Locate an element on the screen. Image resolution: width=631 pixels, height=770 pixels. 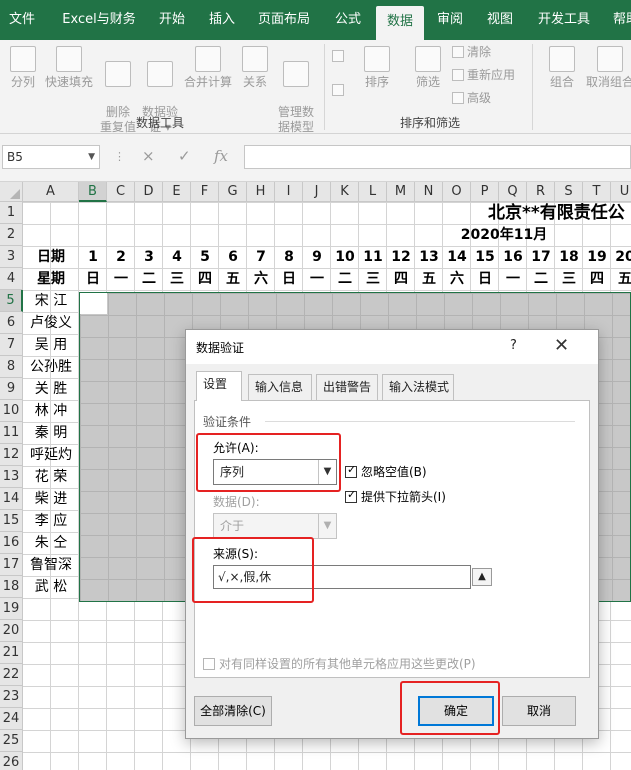
row-header-1: 1 is located at coordinates (11, 213).